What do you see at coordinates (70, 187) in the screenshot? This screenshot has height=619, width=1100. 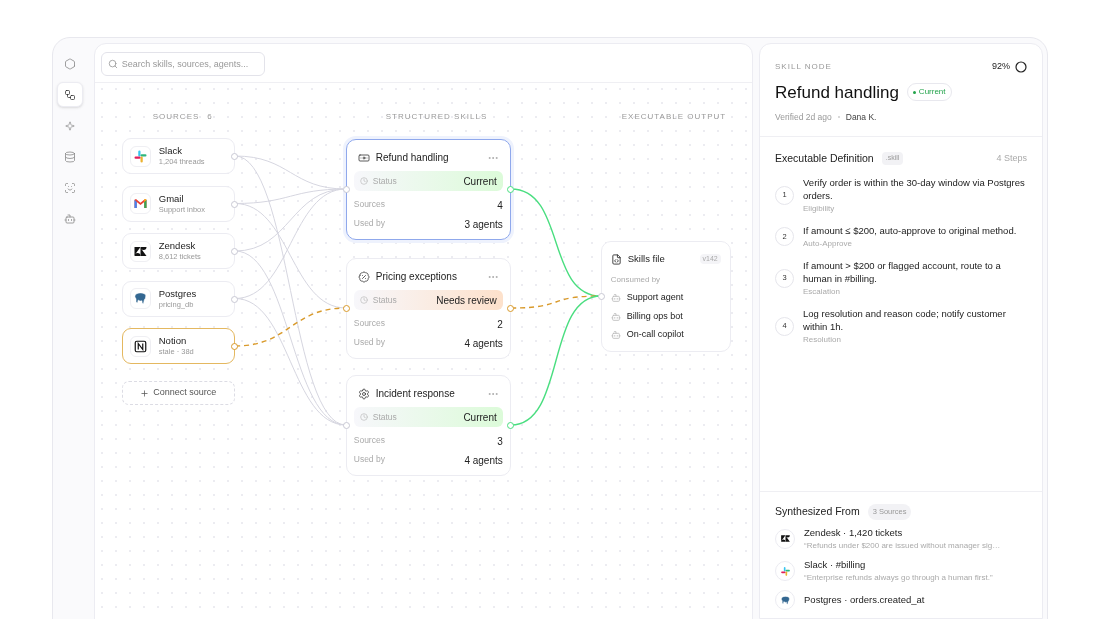 I see `scan-icon` at bounding box center [70, 187].